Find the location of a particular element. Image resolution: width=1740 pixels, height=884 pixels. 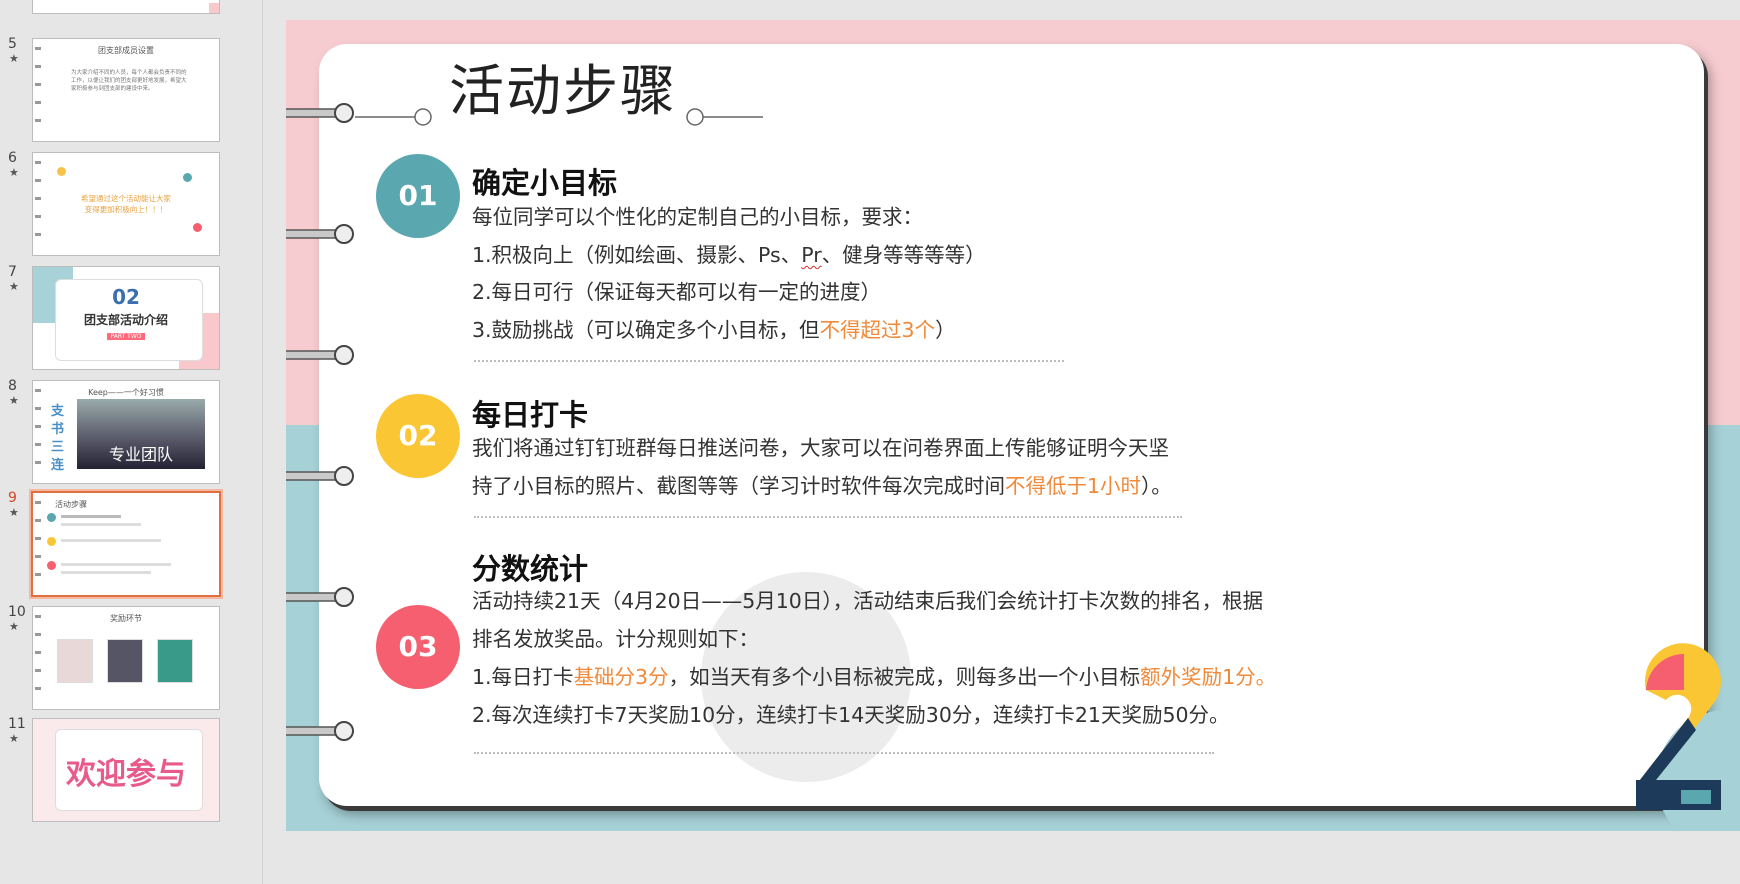

thumbnail-line: 变得更加积极向上！！！ is located at coordinates (126, 209).